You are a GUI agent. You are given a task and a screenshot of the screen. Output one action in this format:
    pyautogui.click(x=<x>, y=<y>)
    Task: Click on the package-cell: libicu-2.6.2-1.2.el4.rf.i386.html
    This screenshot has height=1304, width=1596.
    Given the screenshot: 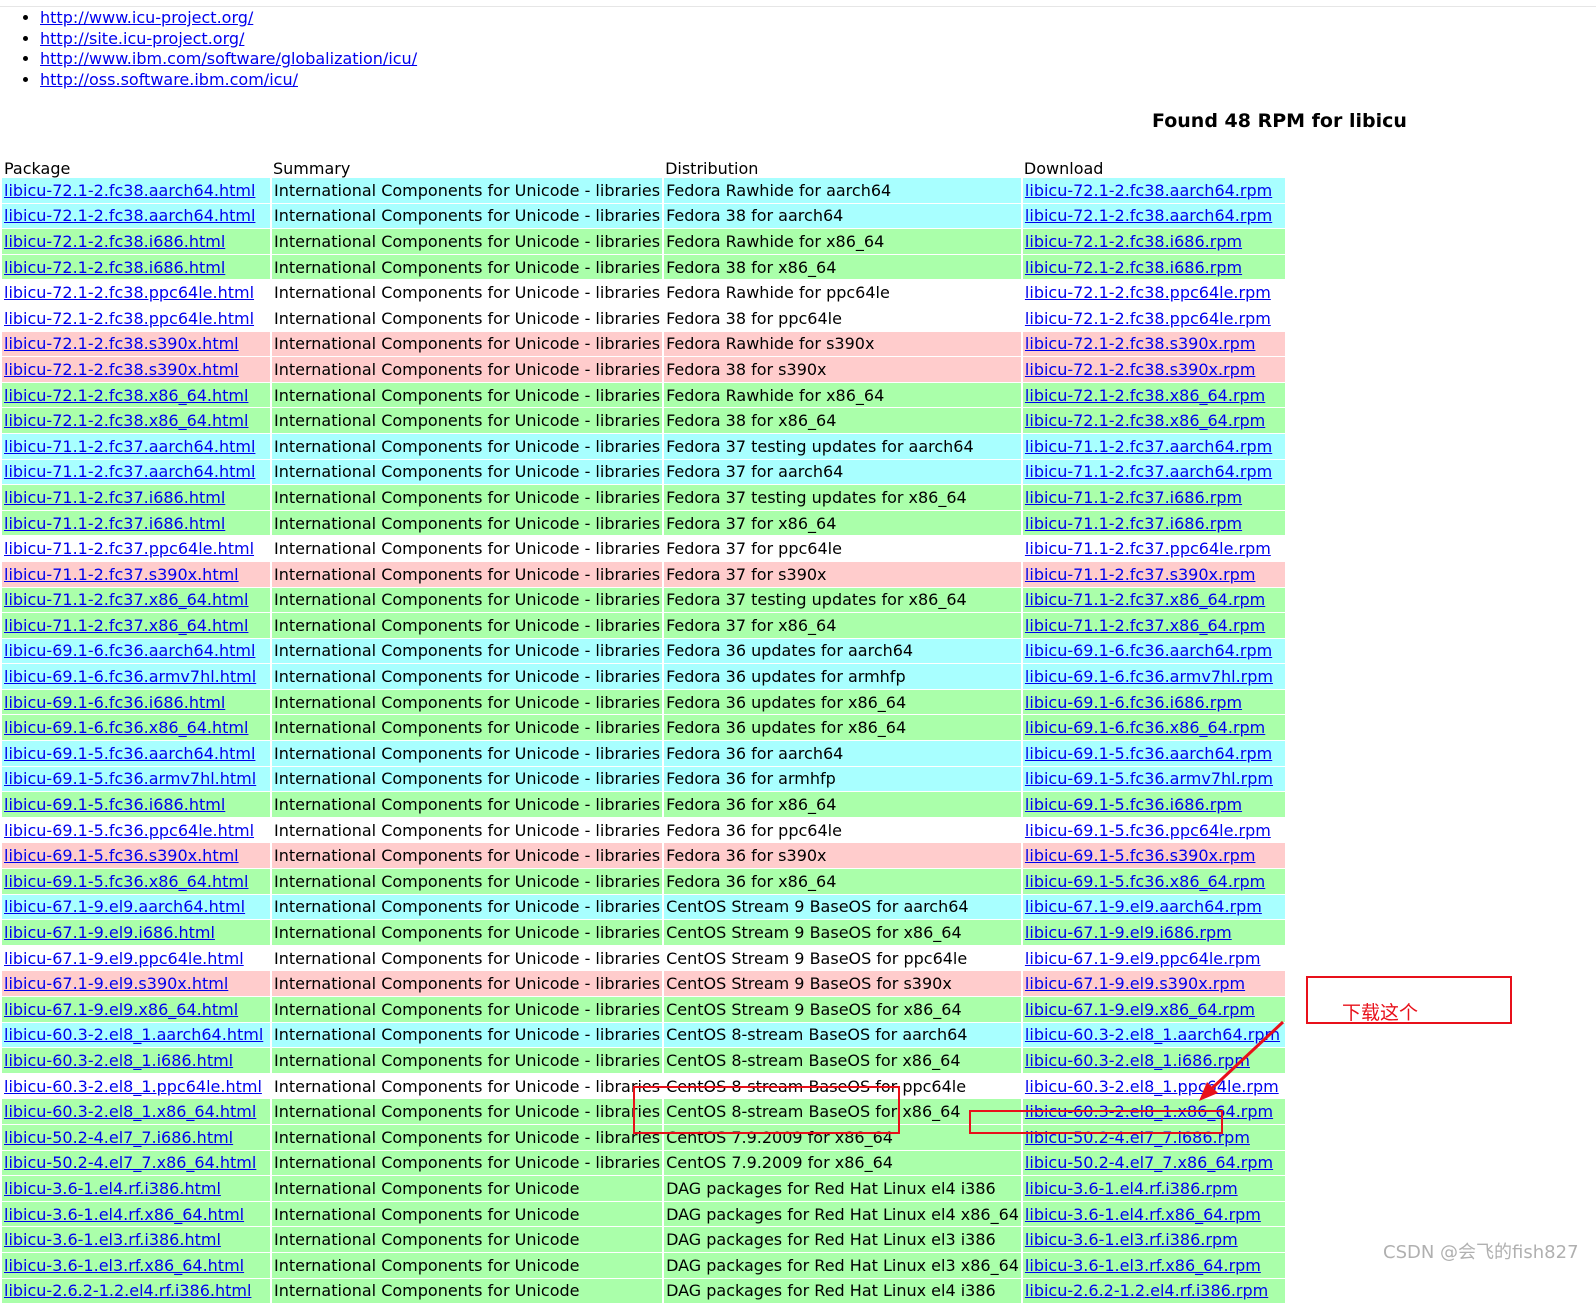 What is the action you would take?
    pyautogui.click(x=137, y=1291)
    